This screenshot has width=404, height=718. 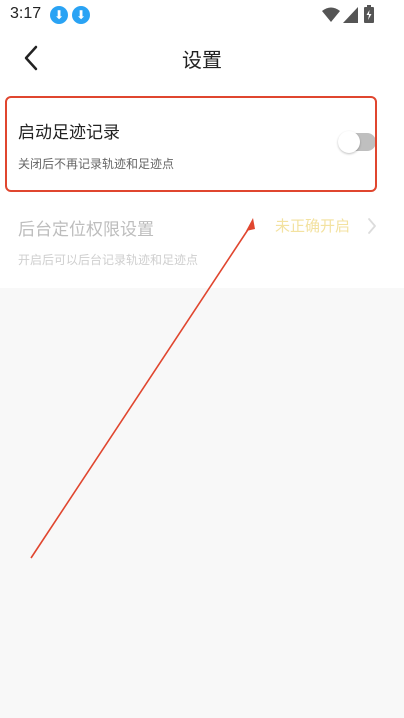 What do you see at coordinates (202, 241) in the screenshot?
I see `setting-row-background-location: 后台定位权限设置 开启后可以后台记录轨迹和足迹点 未正确开启` at bounding box center [202, 241].